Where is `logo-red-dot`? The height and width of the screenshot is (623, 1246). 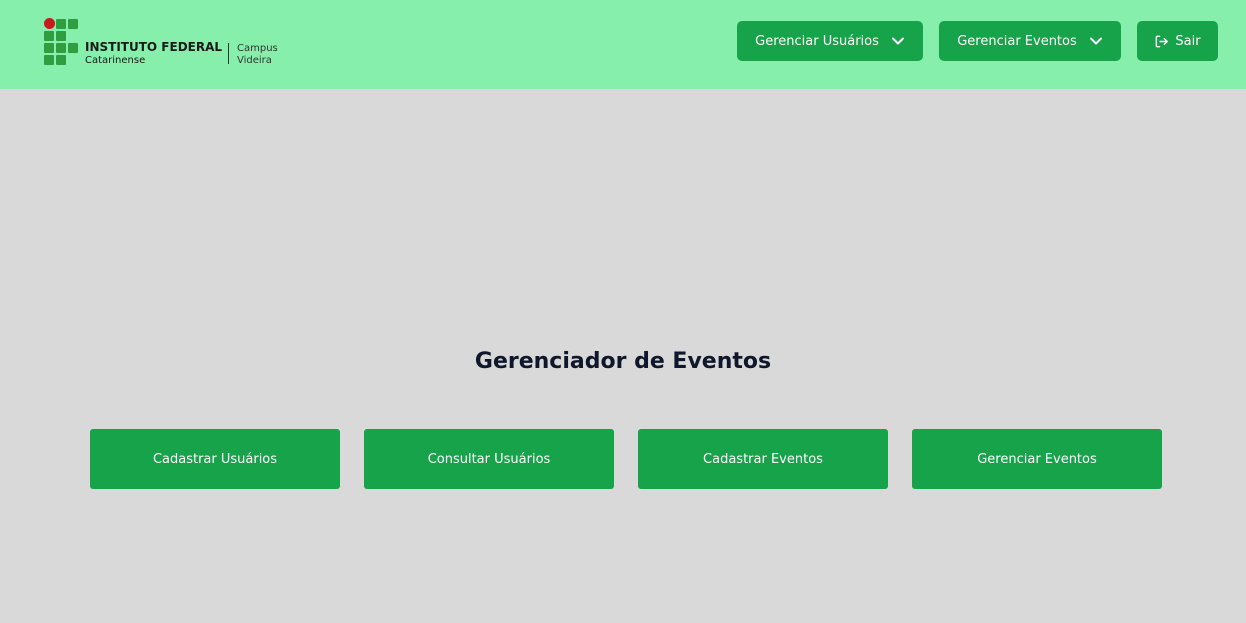
logo-red-dot is located at coordinates (49, 23).